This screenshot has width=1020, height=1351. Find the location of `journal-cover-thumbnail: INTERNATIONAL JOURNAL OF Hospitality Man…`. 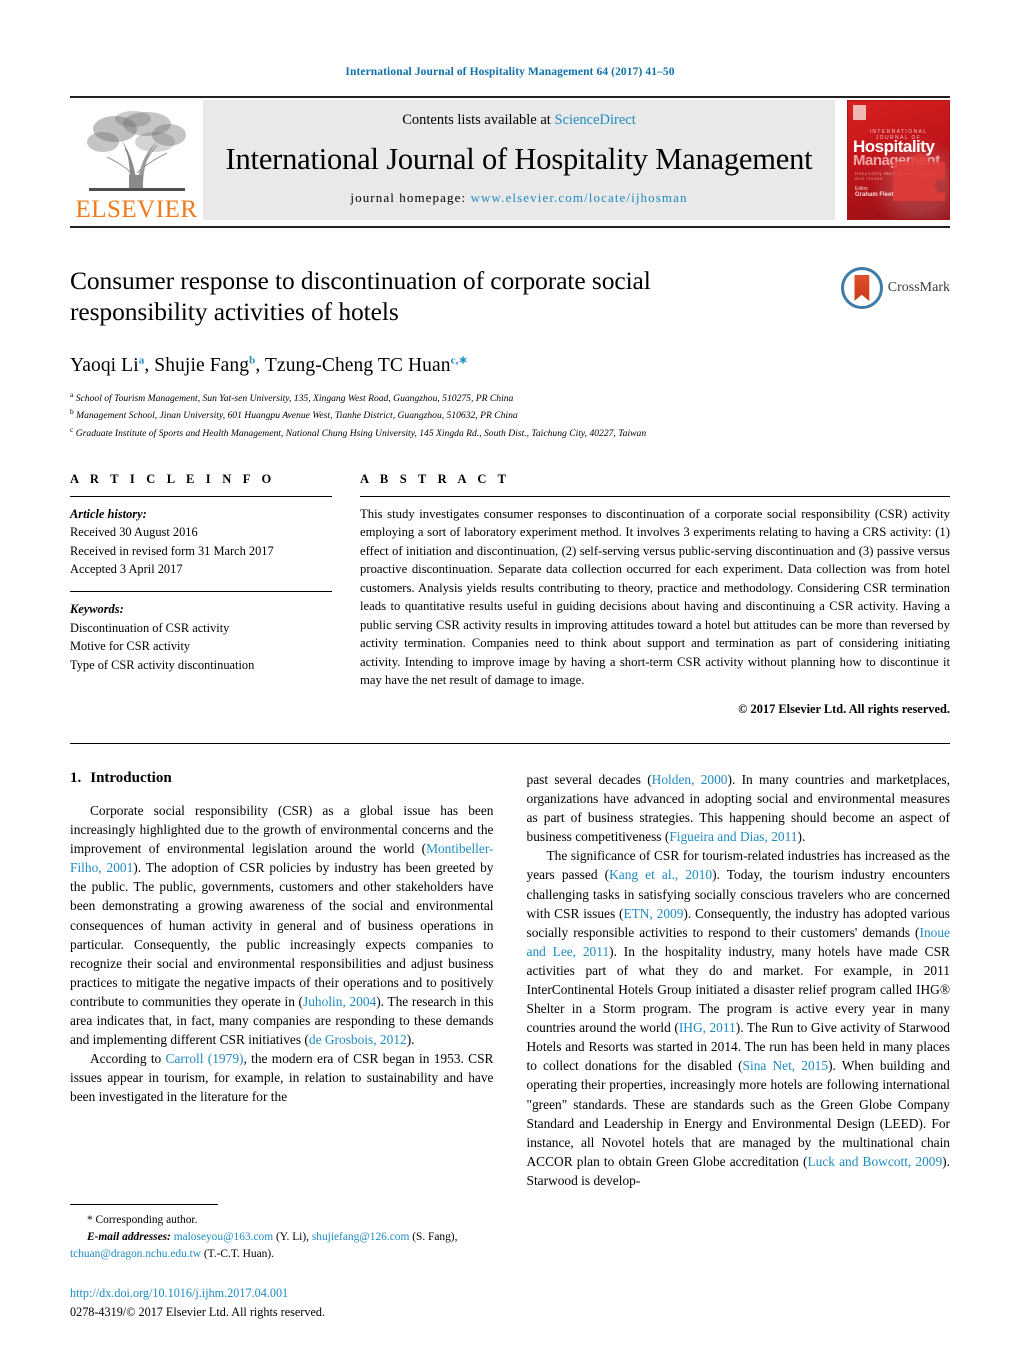

journal-cover-thumbnail: INTERNATIONAL JOURNAL OF Hospitality Man… is located at coordinates (898, 160).